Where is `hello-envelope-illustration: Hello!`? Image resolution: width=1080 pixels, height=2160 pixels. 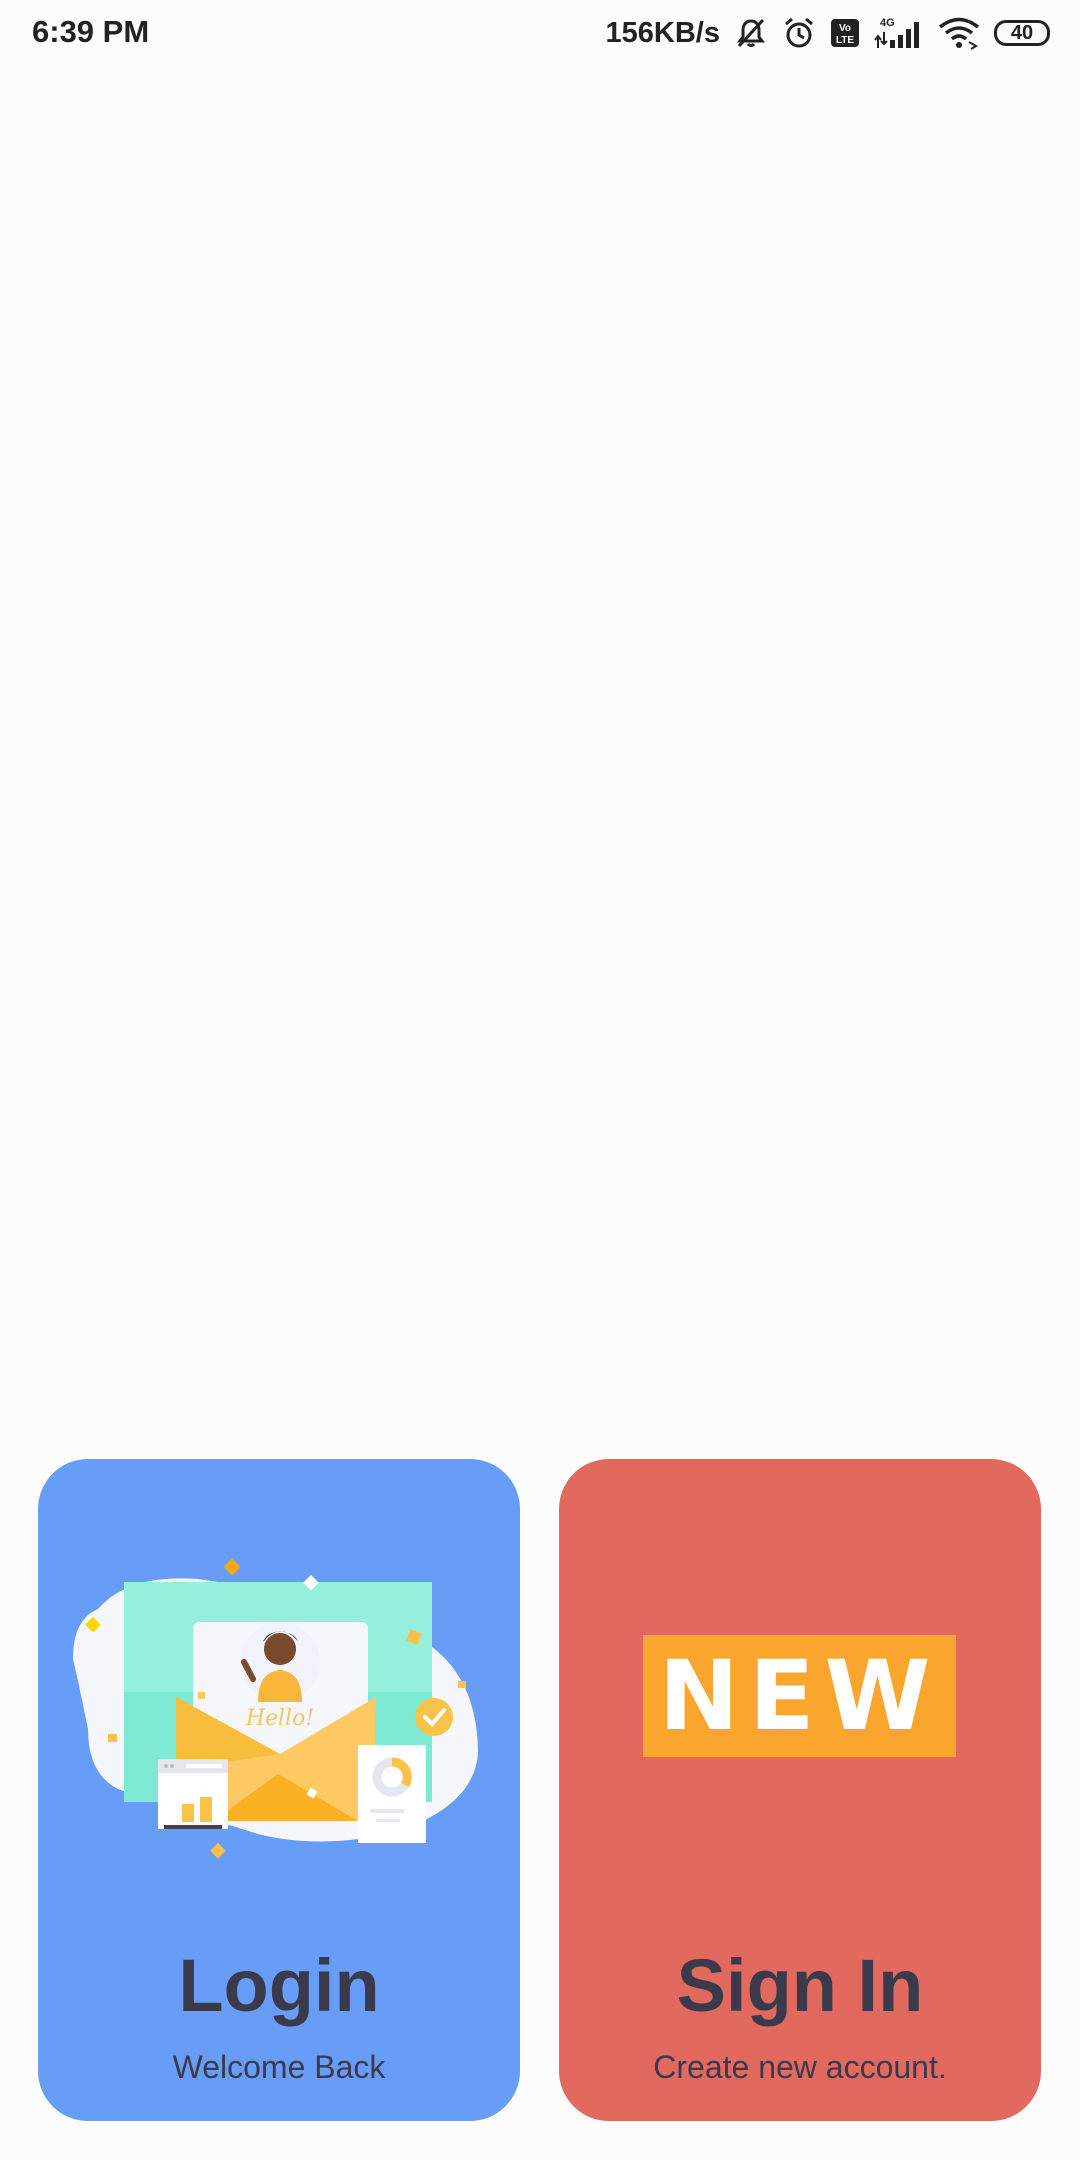 hello-envelope-illustration: Hello! is located at coordinates (275, 1708).